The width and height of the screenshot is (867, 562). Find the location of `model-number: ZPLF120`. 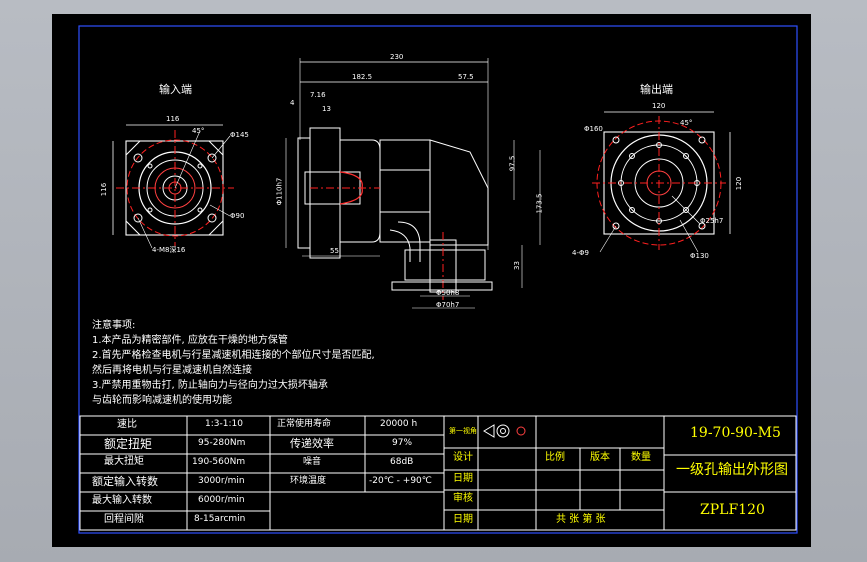

model-number: ZPLF120 is located at coordinates (732, 510).